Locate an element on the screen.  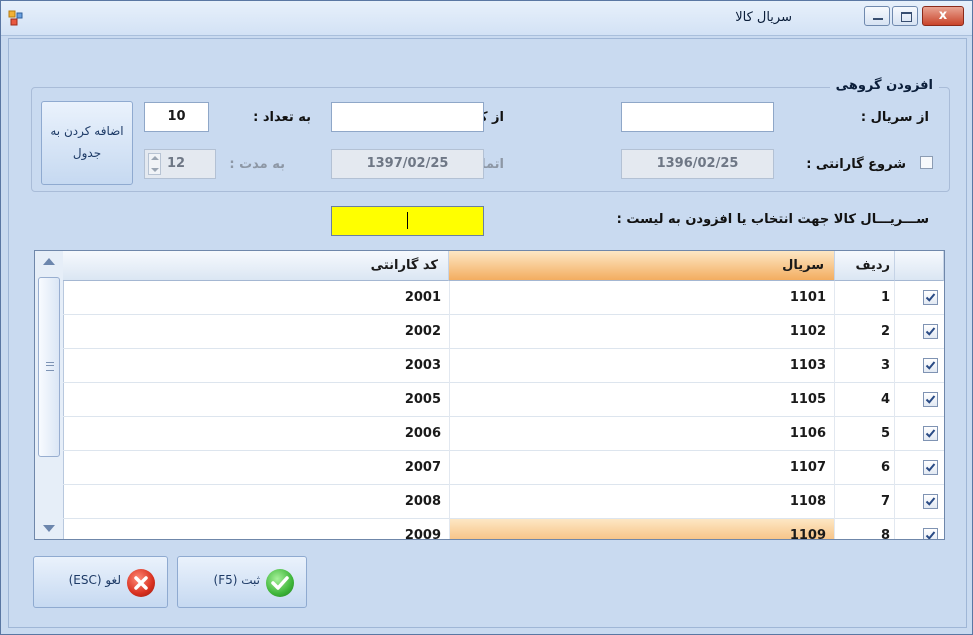
maximize-button is located at coordinates (905, 16).